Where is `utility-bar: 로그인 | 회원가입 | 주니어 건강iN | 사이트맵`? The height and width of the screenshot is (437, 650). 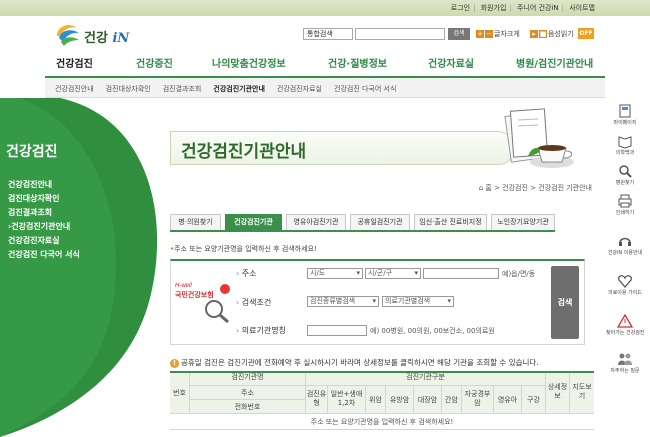
utility-bar: 로그인 | 회원가입 | 주니어 건강iN | 사이트맵 is located at coordinates (325, 8).